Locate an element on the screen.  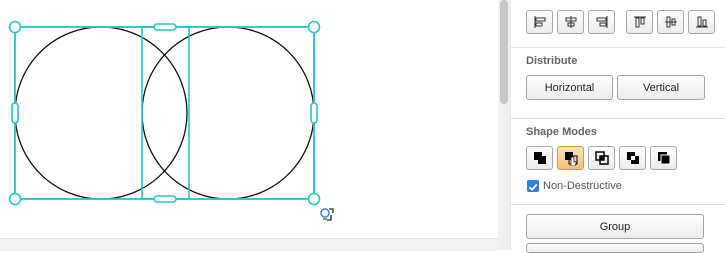
align-group-spacer is located at coordinates (620, 22).